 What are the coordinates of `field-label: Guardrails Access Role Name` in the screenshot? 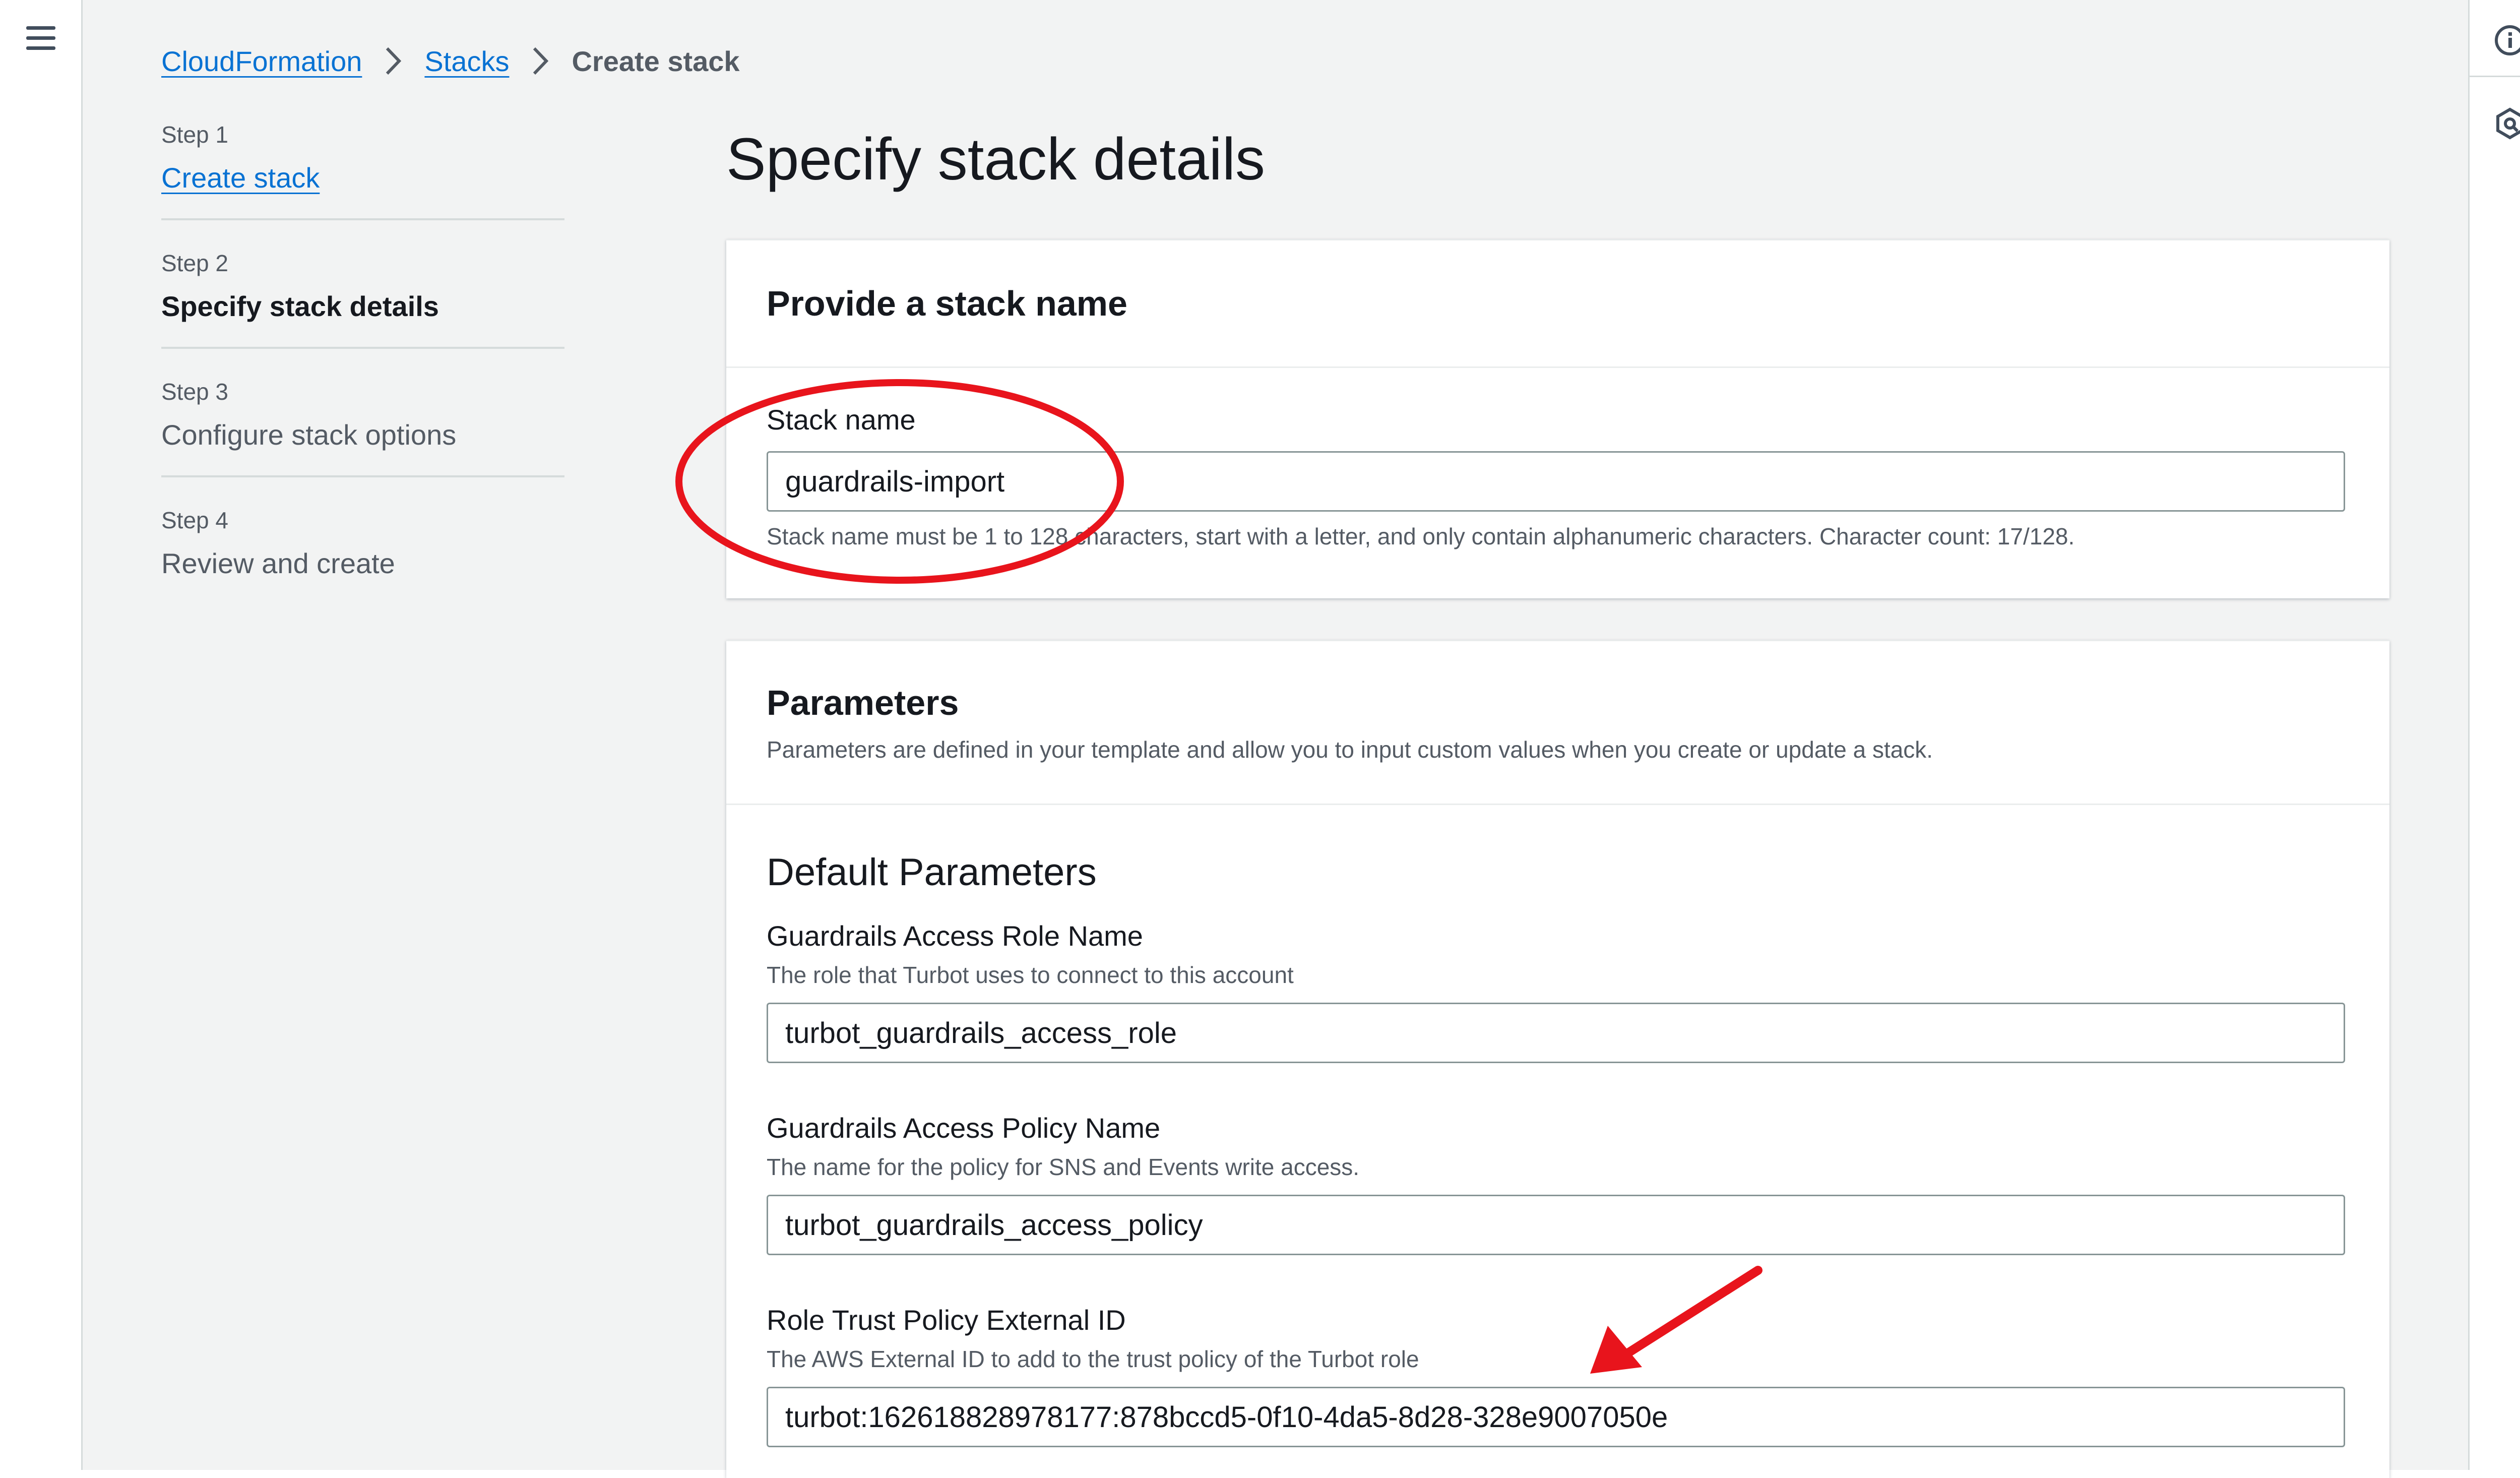 It's located at (955, 936).